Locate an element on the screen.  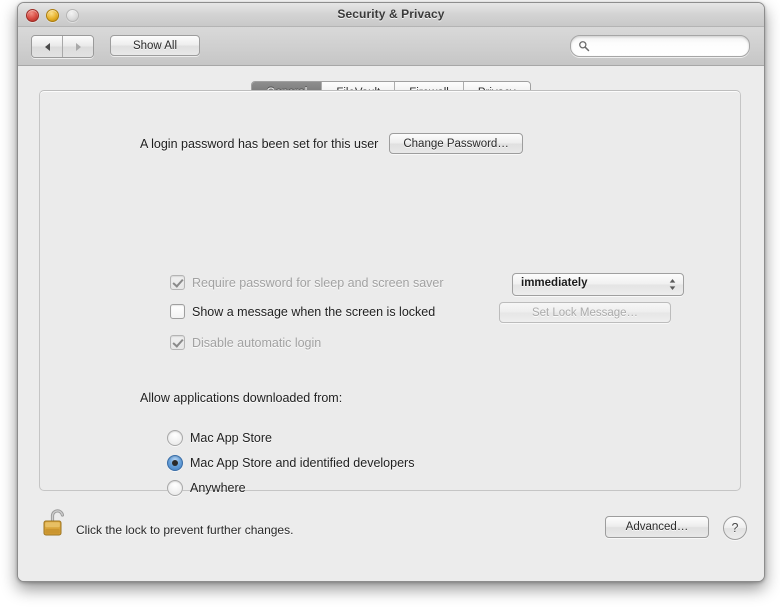
show-lock-message-label: Show a message when the screen is locked is located at coordinates (314, 311).